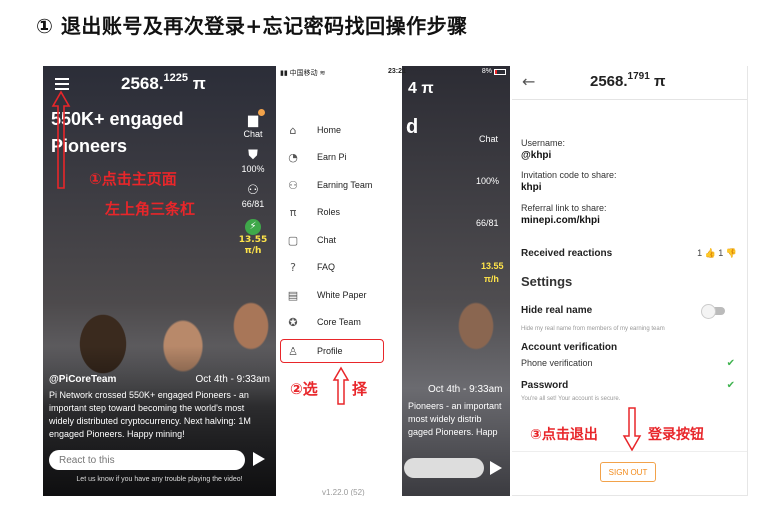 The width and height of the screenshot is (776, 513). What do you see at coordinates (564, 208) in the screenshot?
I see `referral-label: Referral link to share:` at bounding box center [564, 208].